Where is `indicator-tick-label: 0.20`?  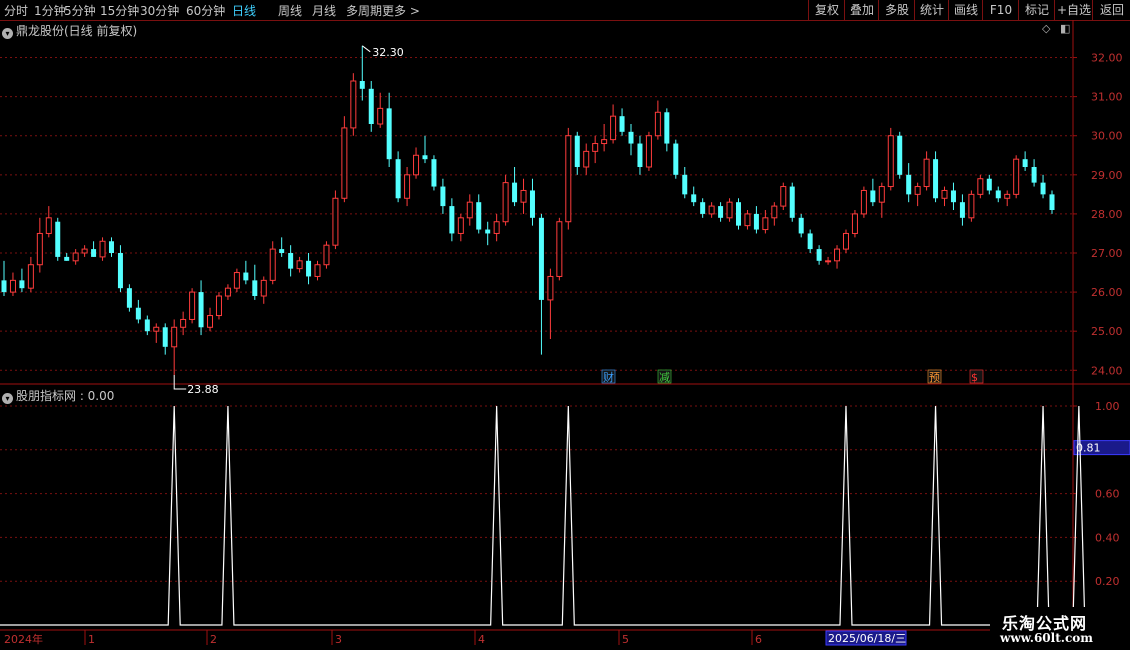 indicator-tick-label: 0.20 is located at coordinates (1107, 581).